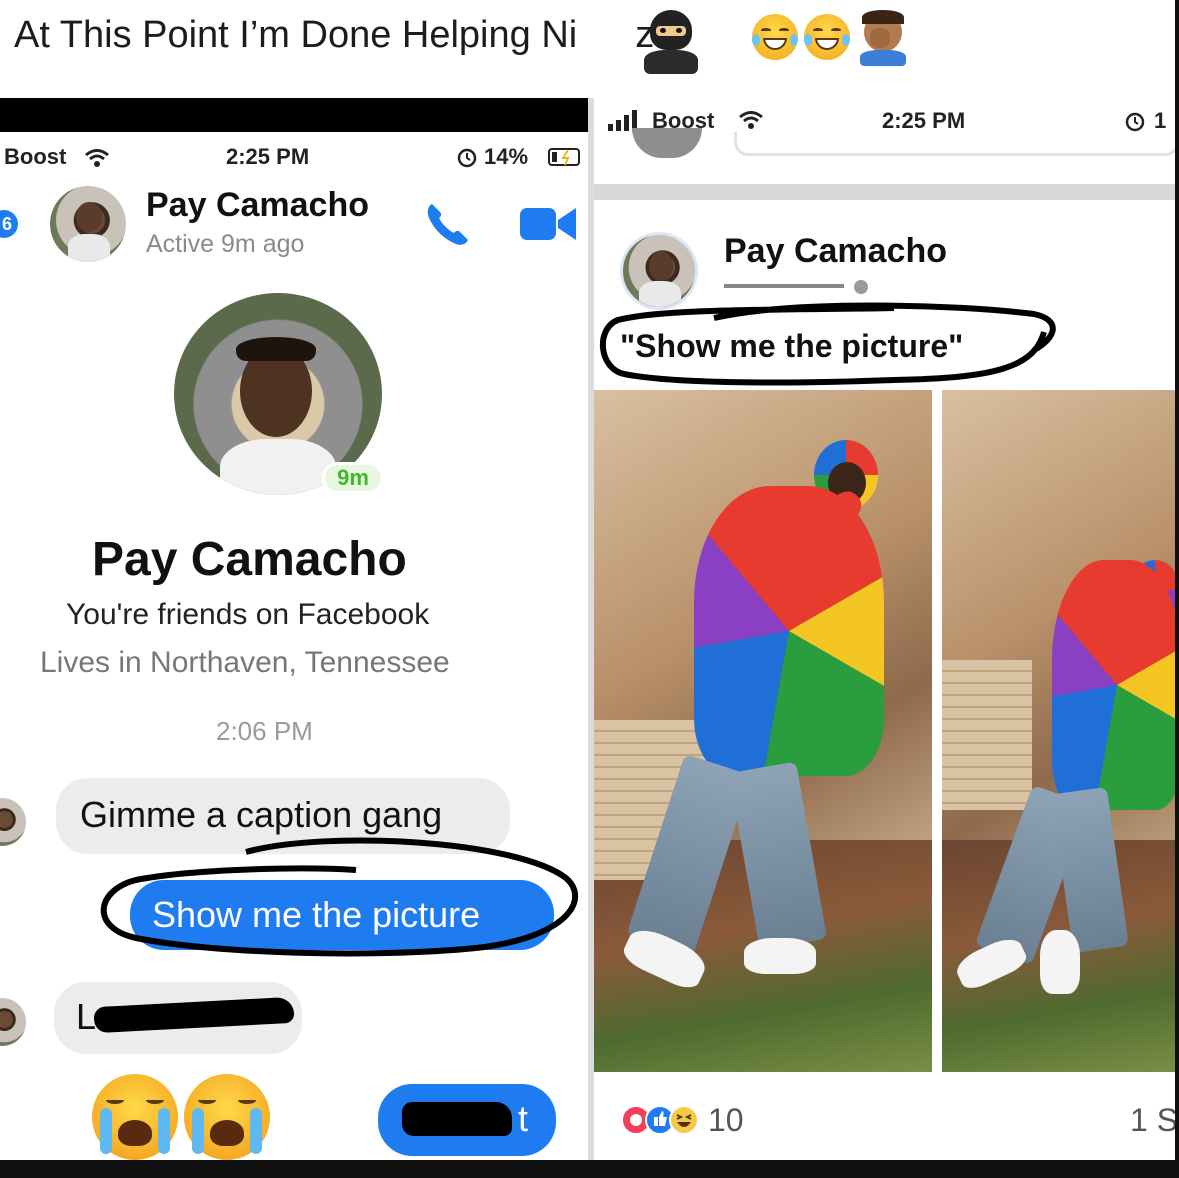  Describe the element at coordinates (245, 662) in the screenshot. I see `lives-text: Lives in Northaven, Tennessee` at that location.